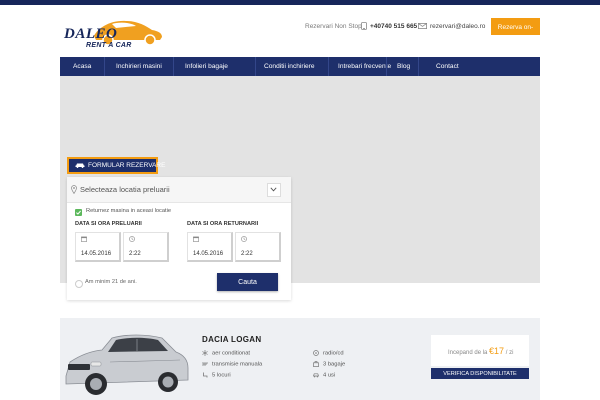  I want to click on feature-label: transmisie manuala, so click(237, 364).